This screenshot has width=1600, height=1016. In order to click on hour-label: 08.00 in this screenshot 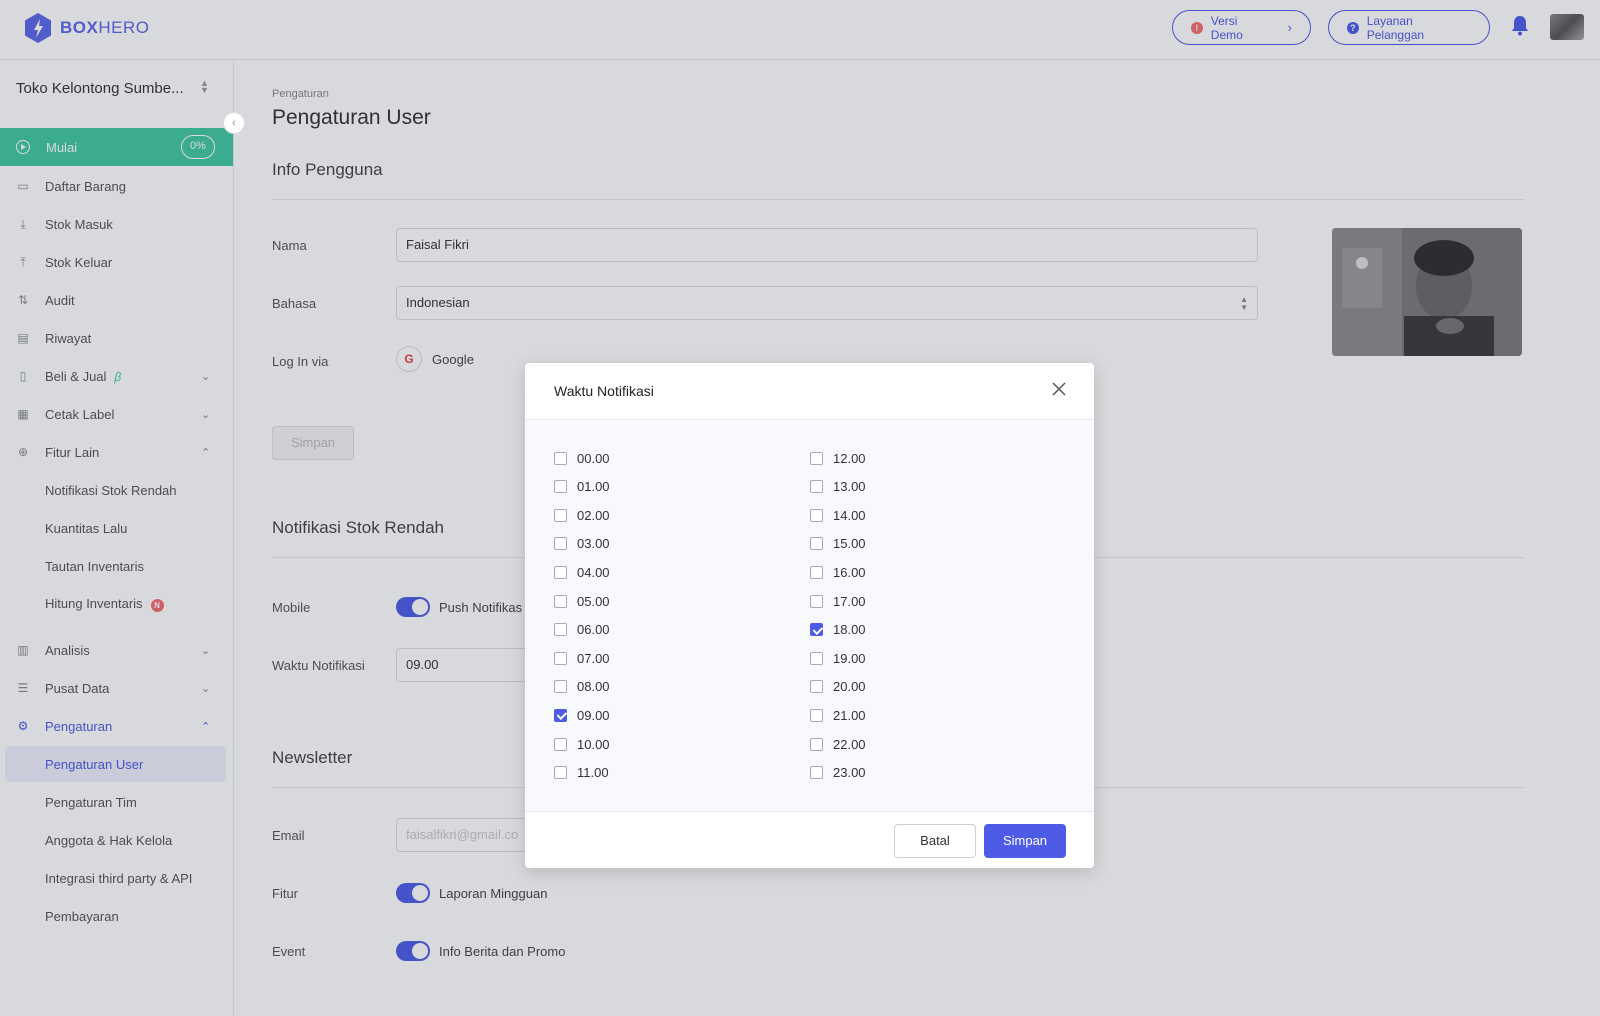, I will do `click(593, 687)`.